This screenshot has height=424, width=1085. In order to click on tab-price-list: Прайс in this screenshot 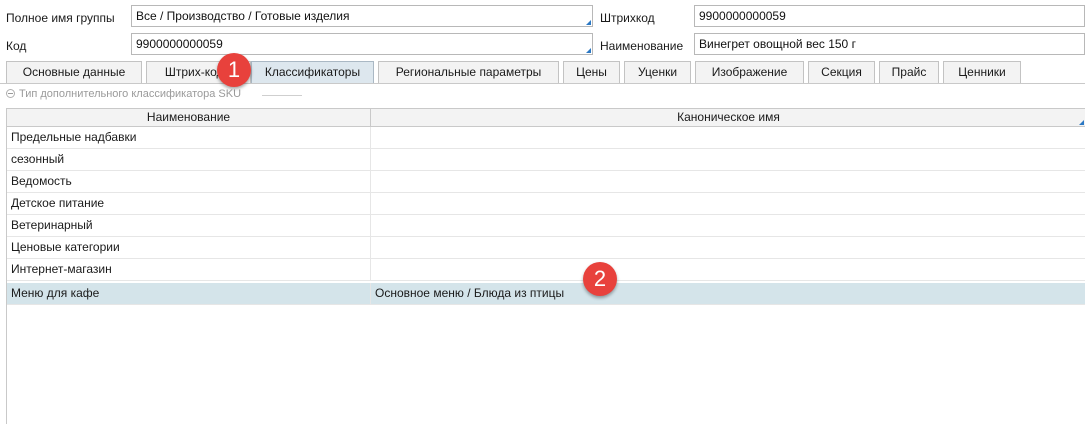, I will do `click(909, 72)`.